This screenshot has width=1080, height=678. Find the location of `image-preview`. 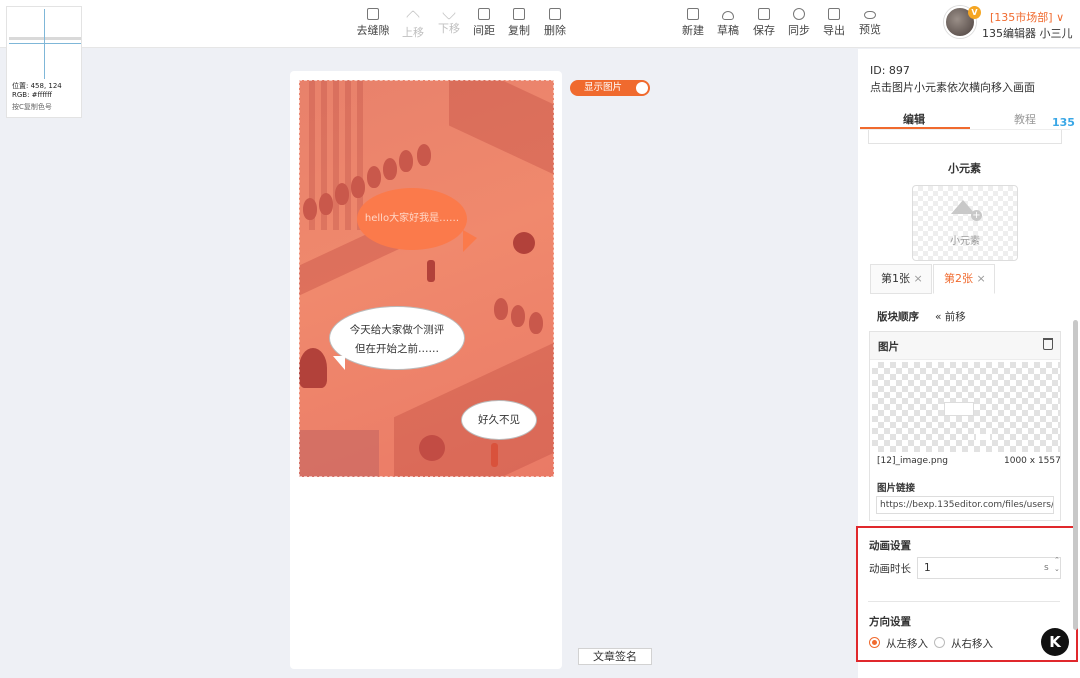

image-preview is located at coordinates (966, 407).